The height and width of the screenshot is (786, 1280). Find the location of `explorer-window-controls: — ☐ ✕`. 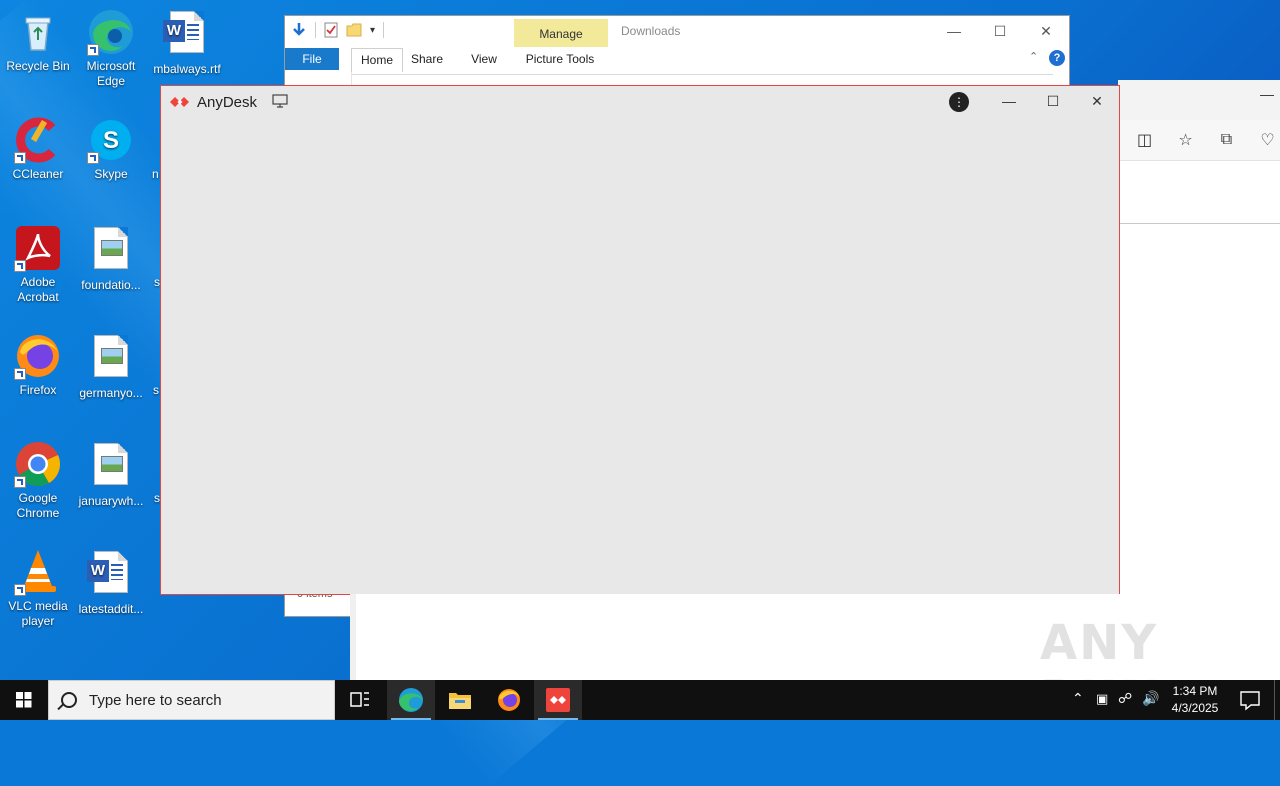

explorer-window-controls: — ☐ ✕ is located at coordinates (1000, 31).